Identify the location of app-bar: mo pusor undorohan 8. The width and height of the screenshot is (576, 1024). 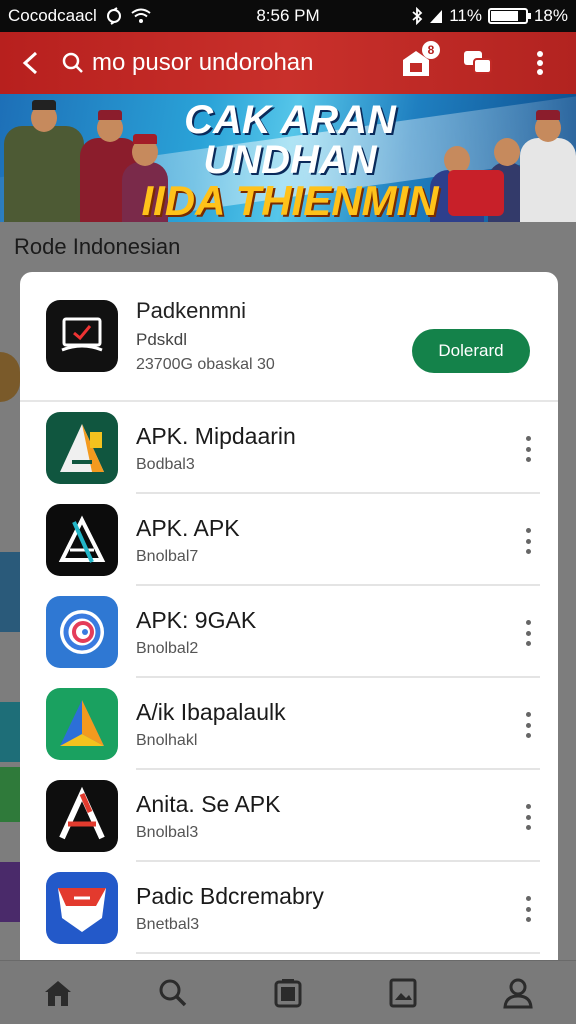
(288, 63).